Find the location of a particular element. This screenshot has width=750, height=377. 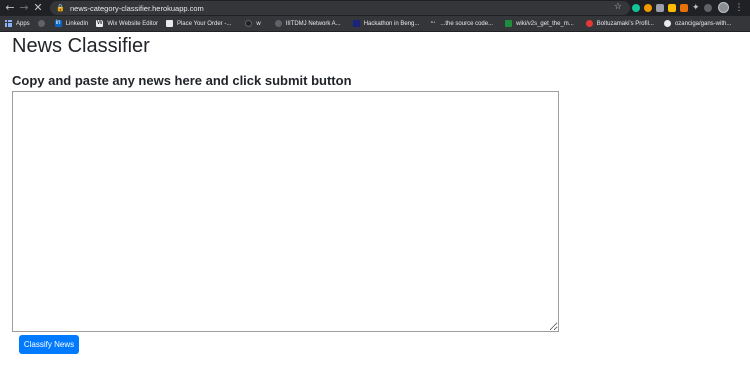

page-title: News Classifier is located at coordinates (81, 46).